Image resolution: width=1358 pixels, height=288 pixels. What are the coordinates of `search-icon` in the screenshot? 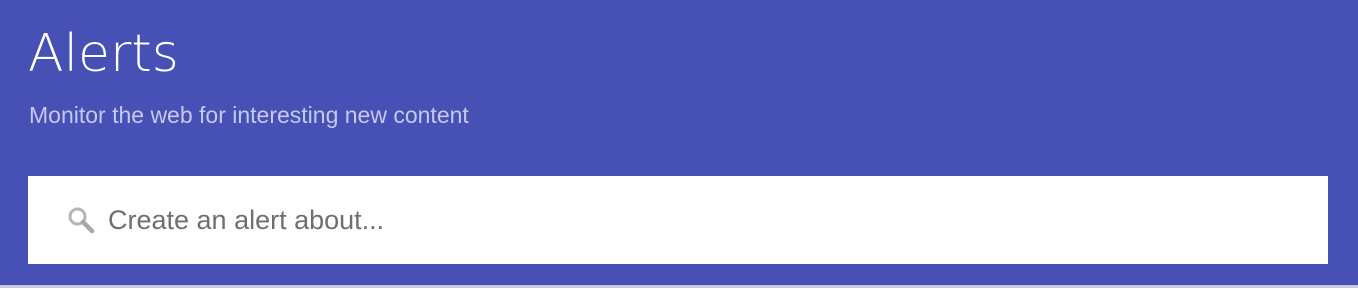 It's located at (81, 220).